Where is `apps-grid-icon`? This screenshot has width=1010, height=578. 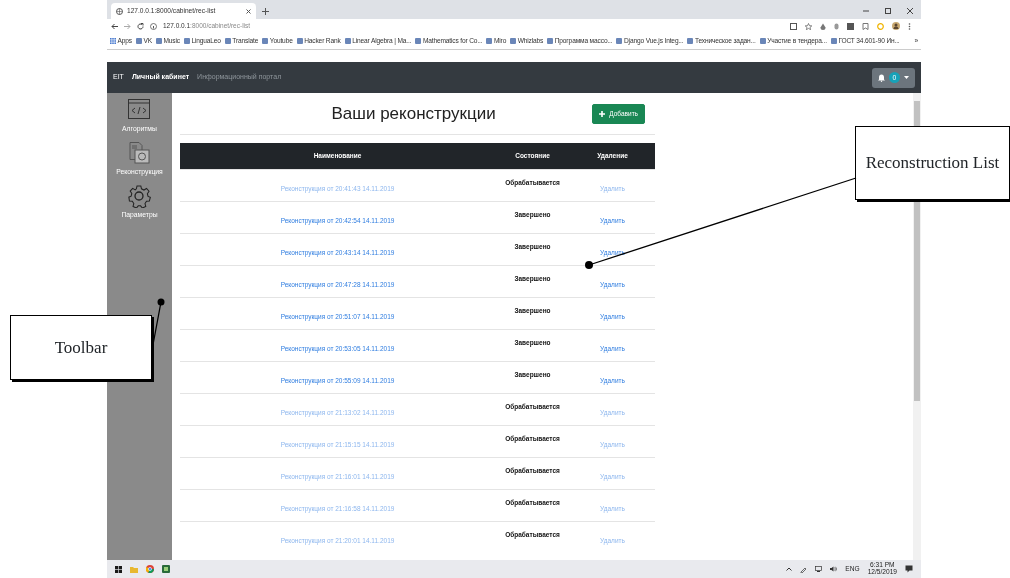 apps-grid-icon is located at coordinates (113, 41).